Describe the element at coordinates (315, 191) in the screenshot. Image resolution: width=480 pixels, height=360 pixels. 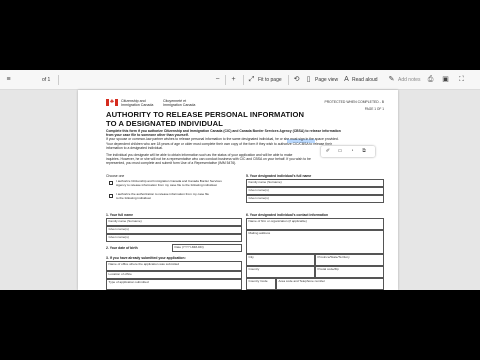
I see `designee-given-name-field: Given name(s)` at that location.